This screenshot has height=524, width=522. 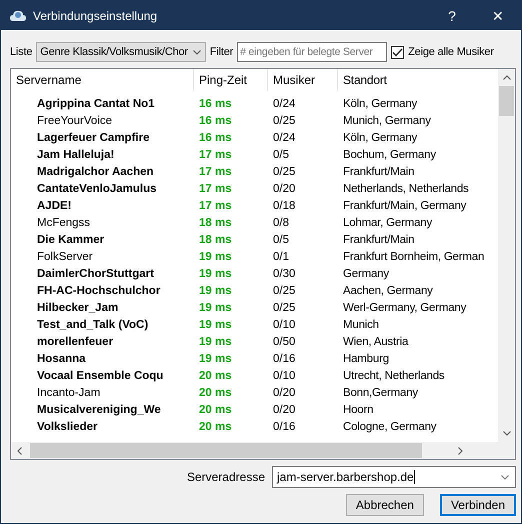 What do you see at coordinates (414, 256) in the screenshot?
I see `table-cell-text: Frankfurt Bornheim, German` at bounding box center [414, 256].